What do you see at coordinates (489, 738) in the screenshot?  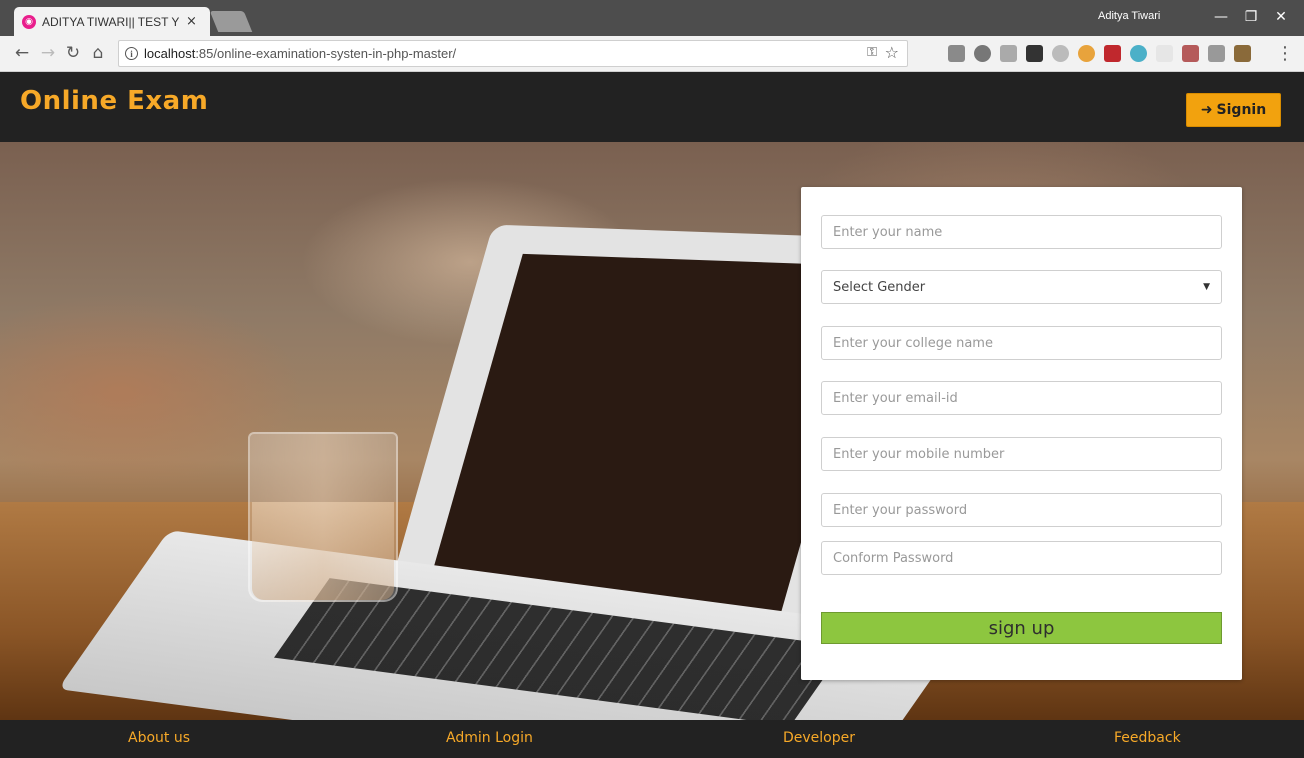 I see `footer-admin-login-link: Admin Login` at bounding box center [489, 738].